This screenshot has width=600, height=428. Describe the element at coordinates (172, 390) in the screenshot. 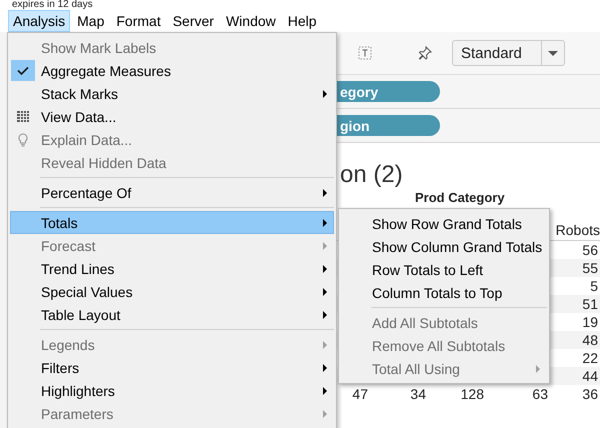

I see `menu-item: Highlighters` at that location.